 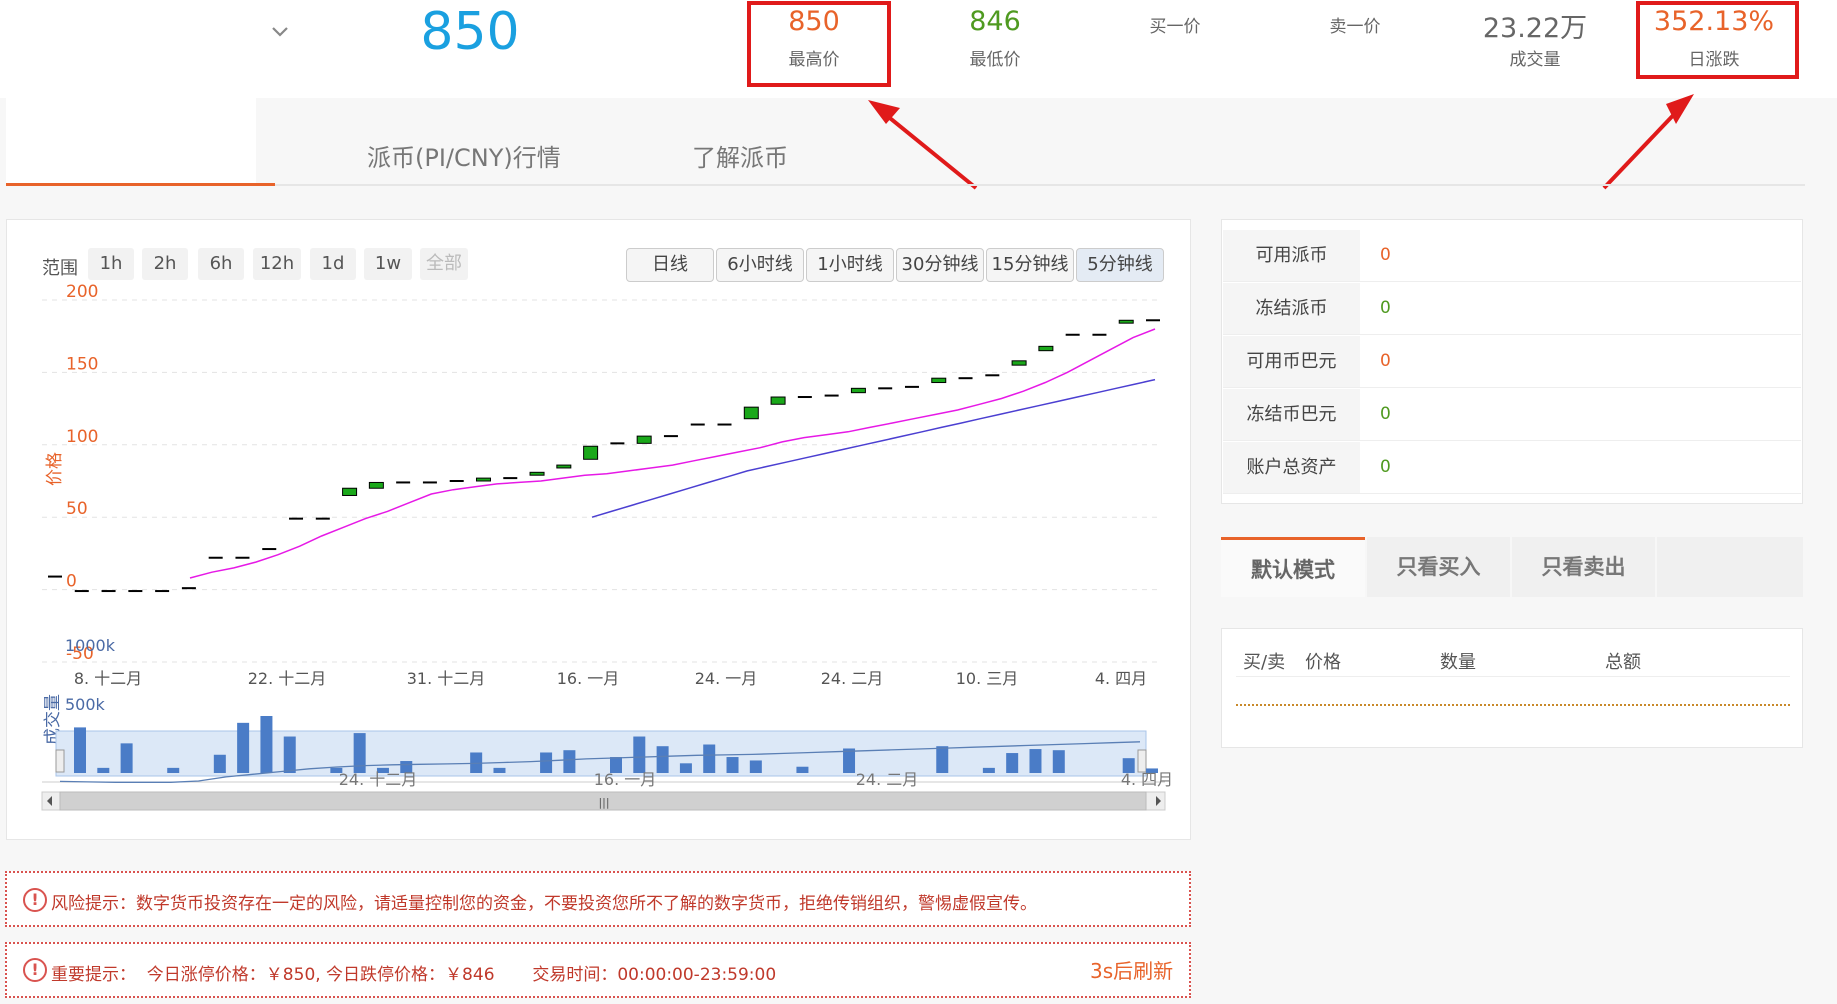 I want to click on navigator-tick-label: 24. 二月, so click(x=887, y=779).